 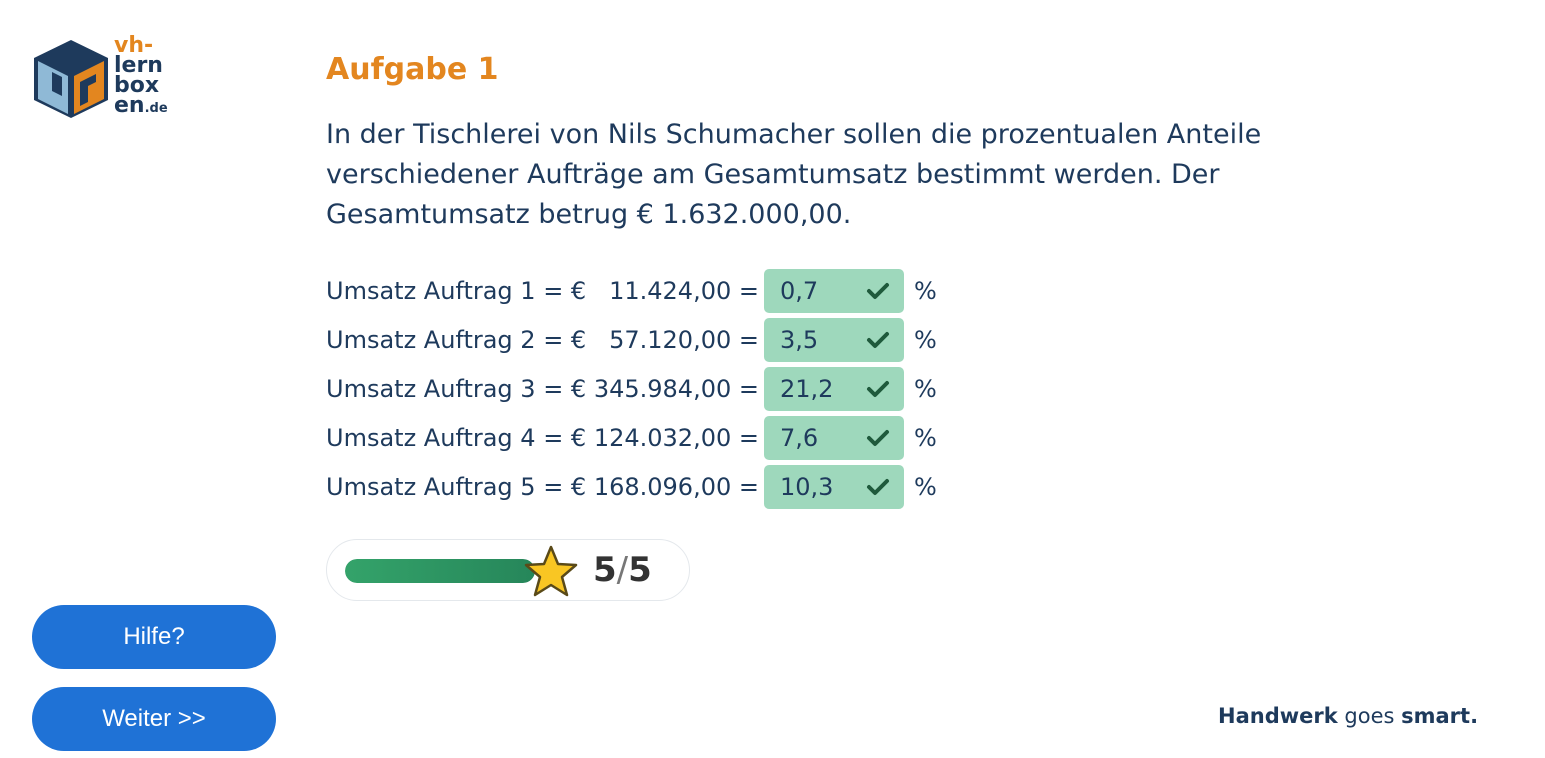 I want to click on row-label: Umsatz Auftrag 1 = € 11.424,00 =, so click(x=542, y=290).